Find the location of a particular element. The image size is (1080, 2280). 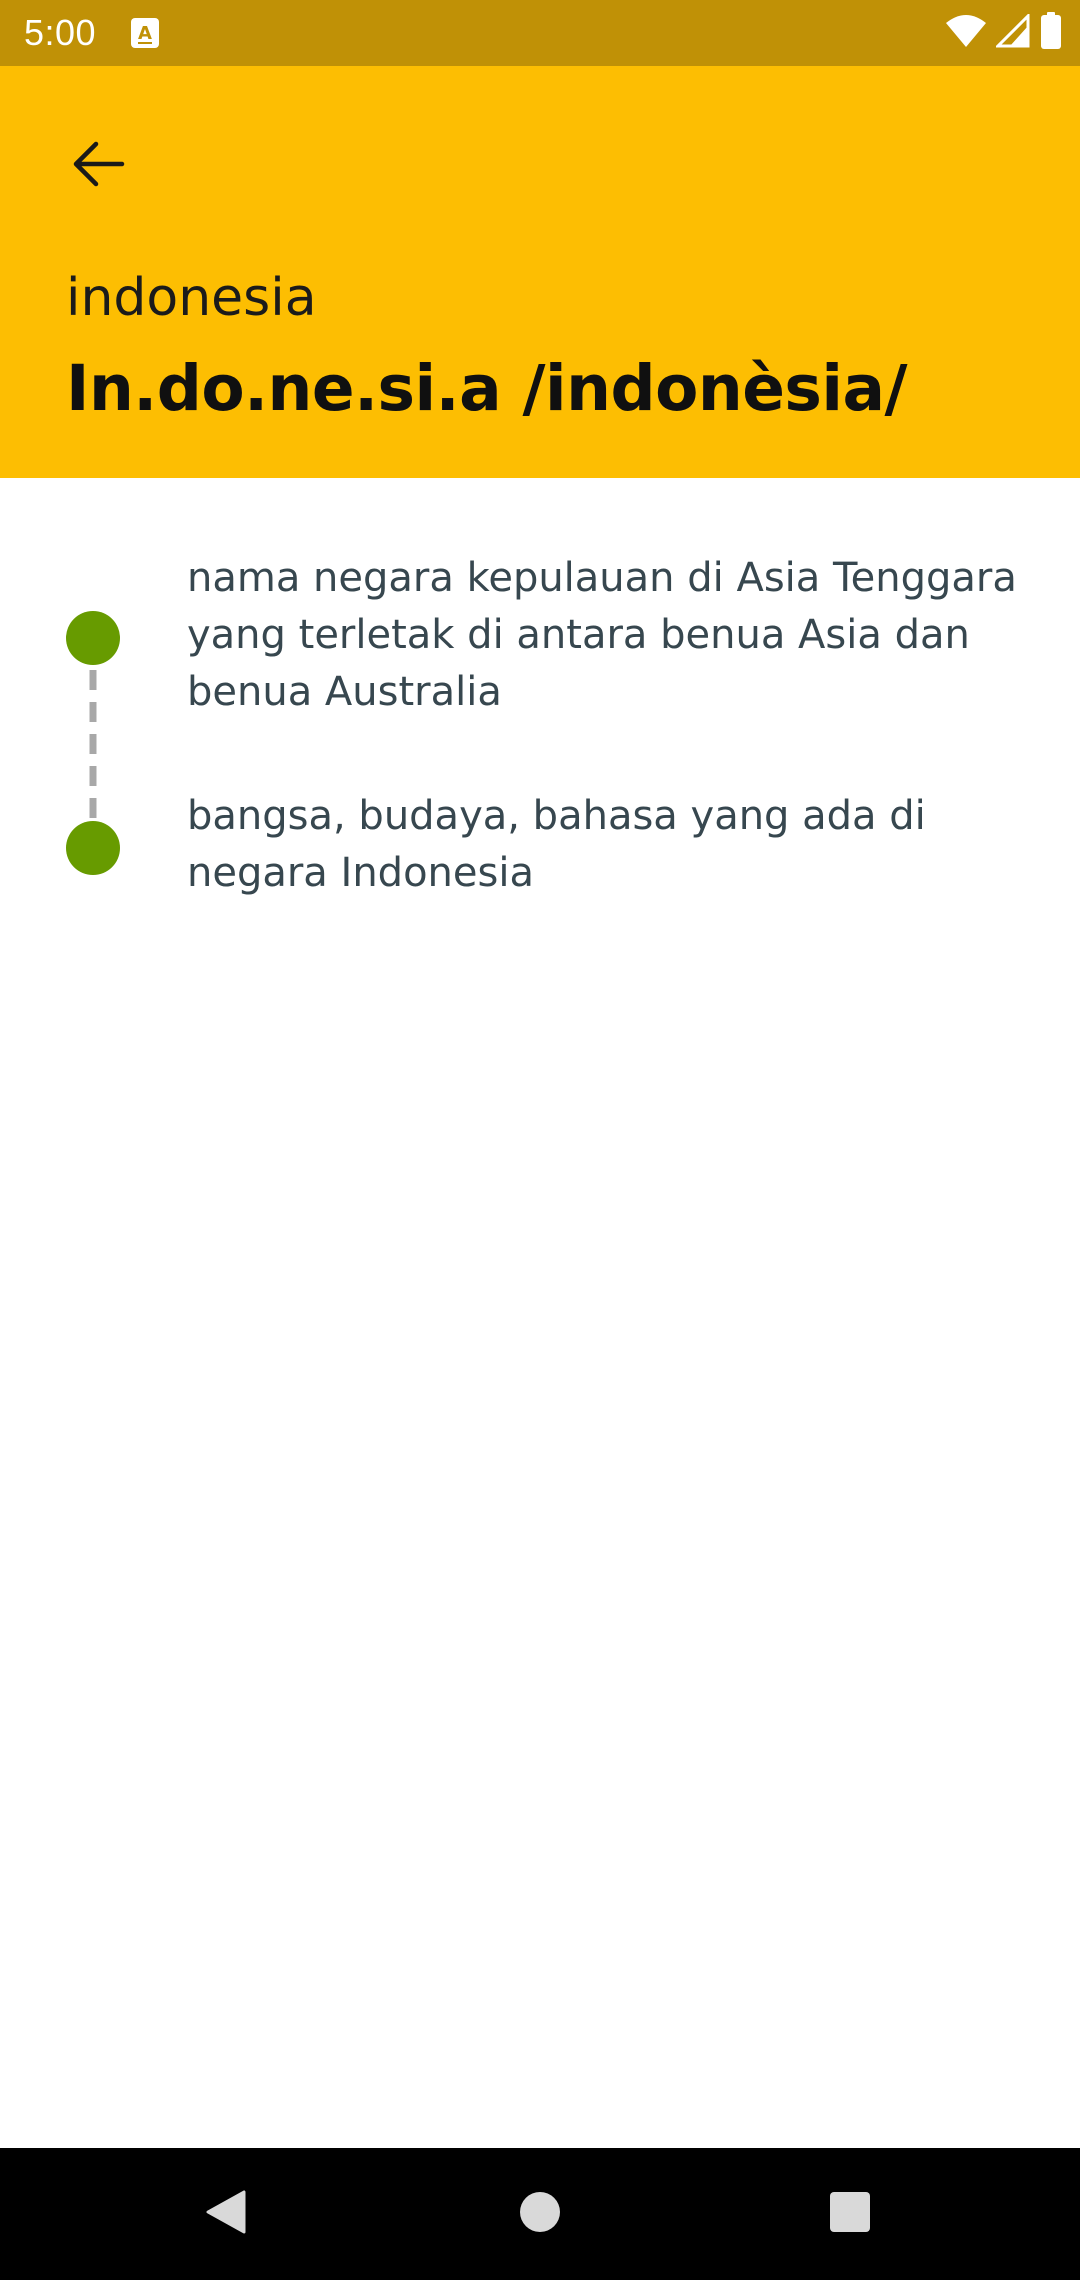

syllable-pronunciation: In.do.ne.si.a /indonèsia/ is located at coordinates (487, 388).